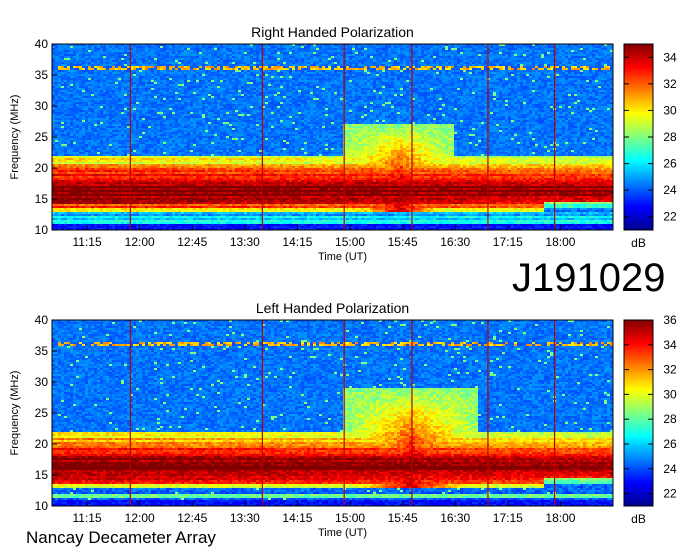  Describe the element at coordinates (332, 308) in the screenshot. I see `chart-title: Left Handed Polarization` at that location.